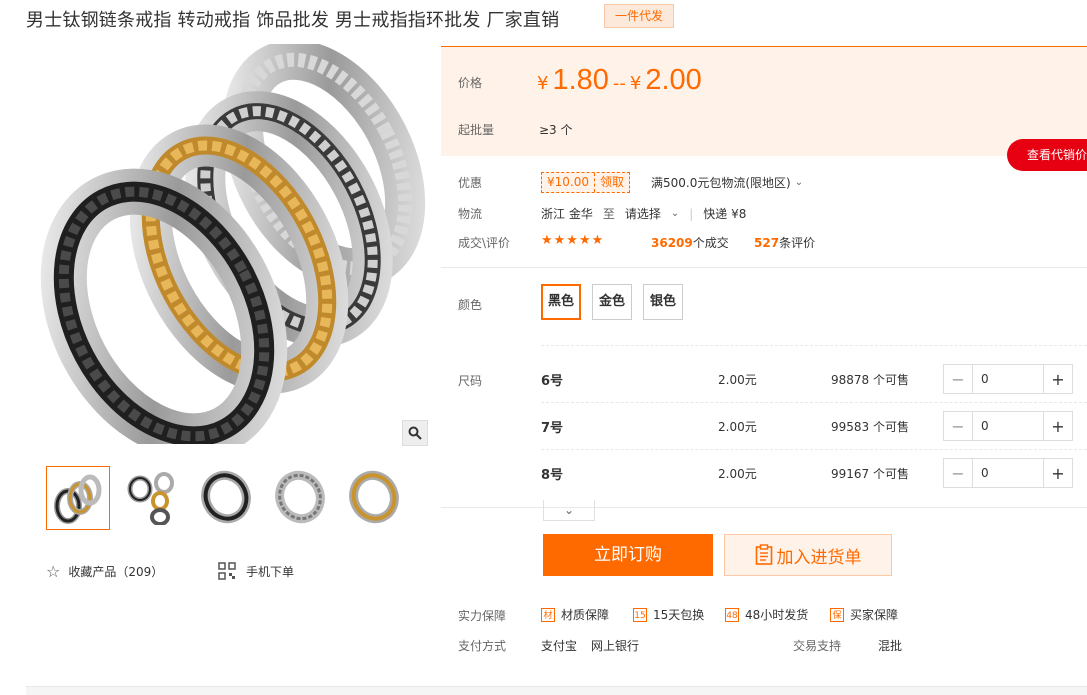 The image size is (1087, 695). Describe the element at coordinates (568, 182) in the screenshot. I see `coupon-amount: ¥10.00` at that location.